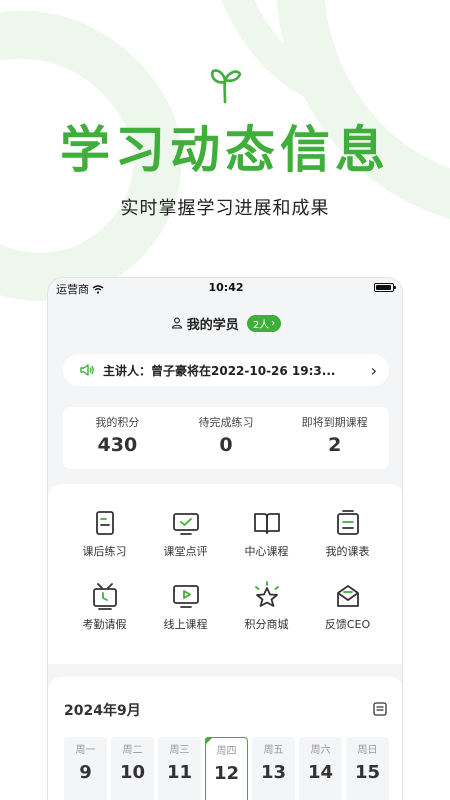 The image size is (450, 800). Describe the element at coordinates (185, 524) in the screenshot. I see `class-review-icon` at that location.